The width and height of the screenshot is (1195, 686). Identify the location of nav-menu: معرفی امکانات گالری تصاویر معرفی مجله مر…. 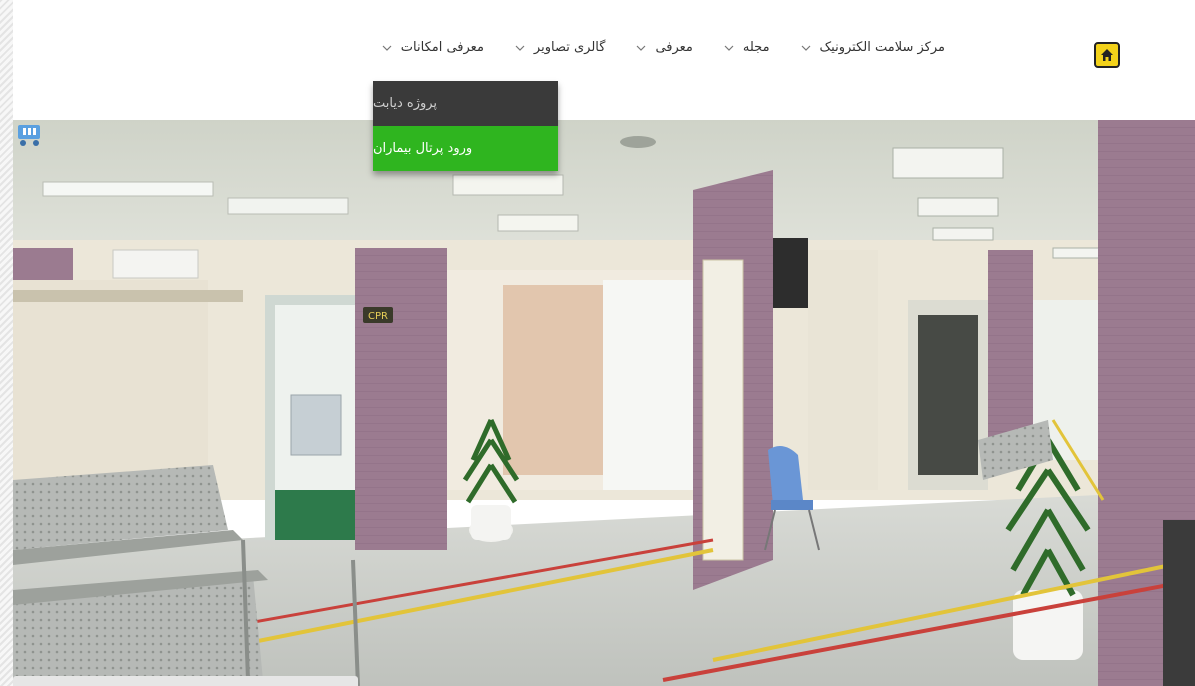
(663, 47).